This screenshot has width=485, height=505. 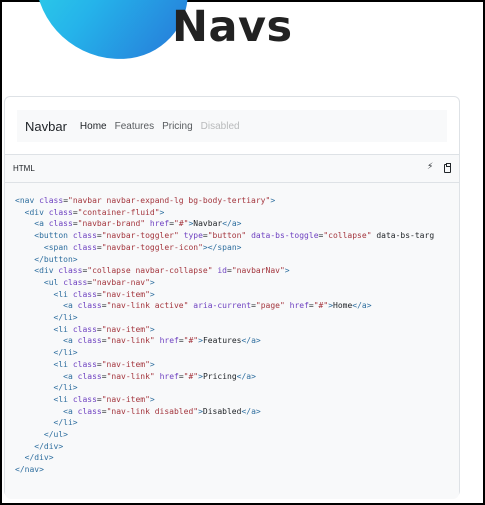 What do you see at coordinates (232, 27) in the screenshot?
I see `page-title: Navs` at bounding box center [232, 27].